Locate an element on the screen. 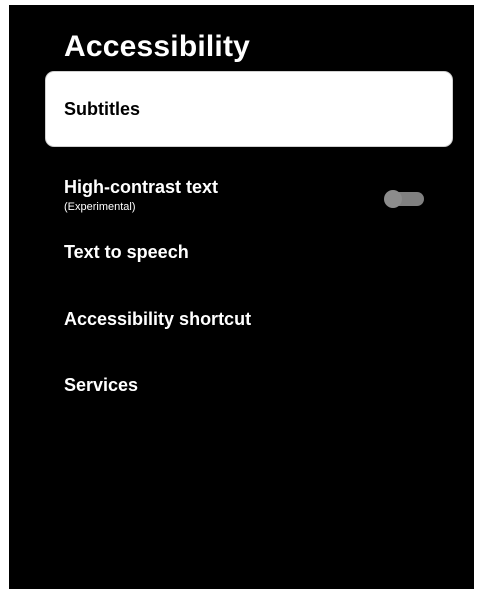 The image size is (478, 589). menu-item-accessibility-shortcut: Accessibility shortcut is located at coordinates (249, 319).